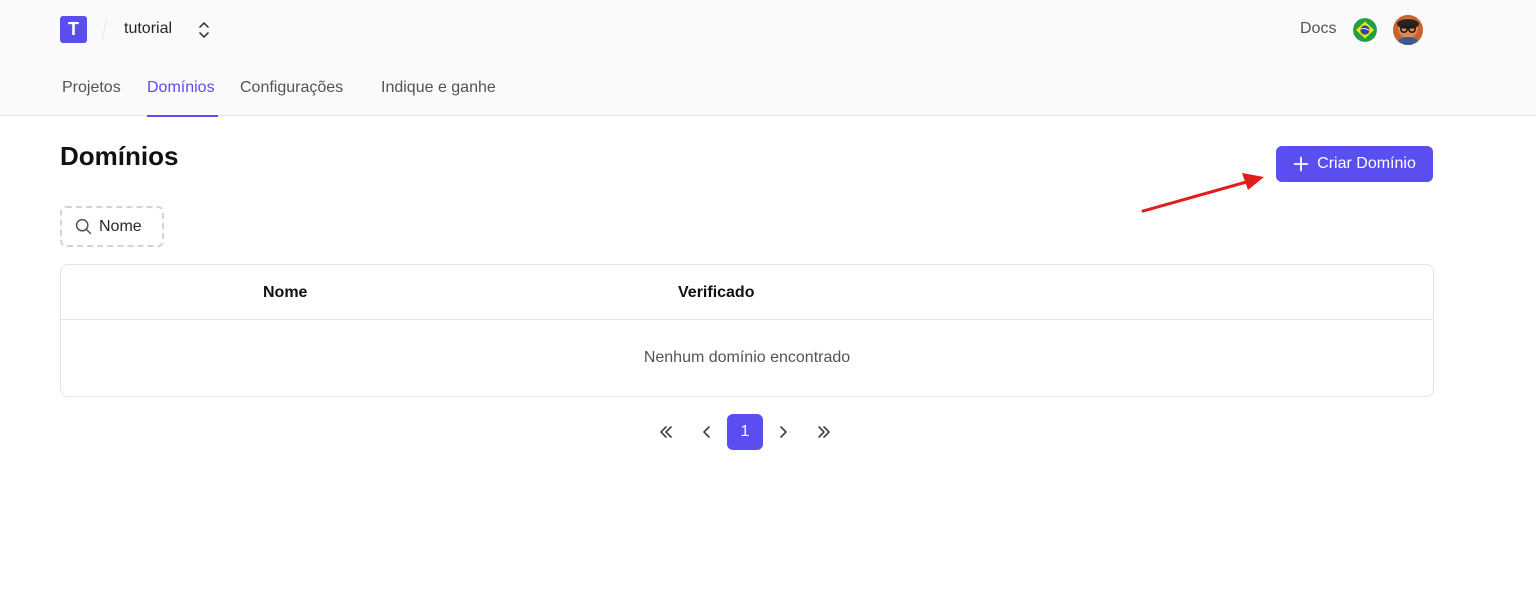 This screenshot has width=1536, height=589. What do you see at coordinates (300, 97) in the screenshot?
I see `tab-configuracoes: Configurações` at bounding box center [300, 97].